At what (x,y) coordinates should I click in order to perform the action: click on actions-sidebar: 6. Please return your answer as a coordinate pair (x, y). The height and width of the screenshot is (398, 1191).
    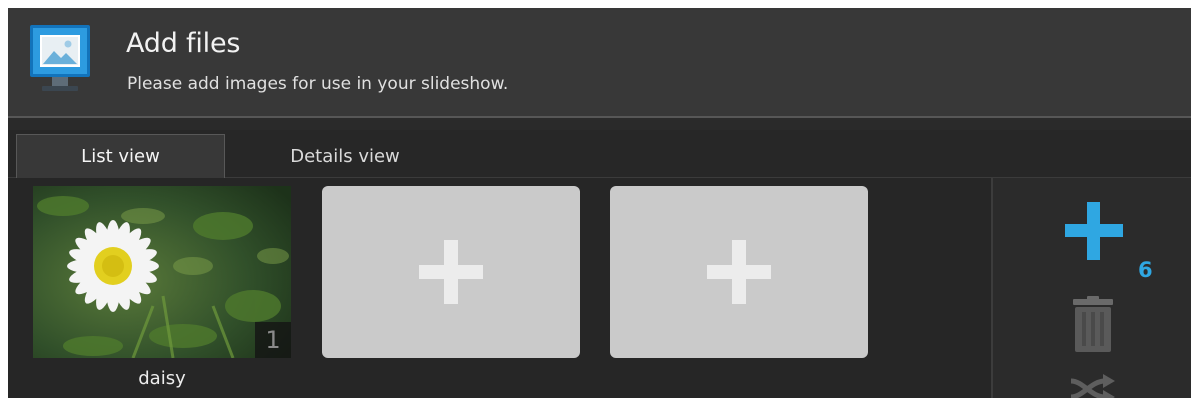
    Looking at the image, I should click on (1091, 288).